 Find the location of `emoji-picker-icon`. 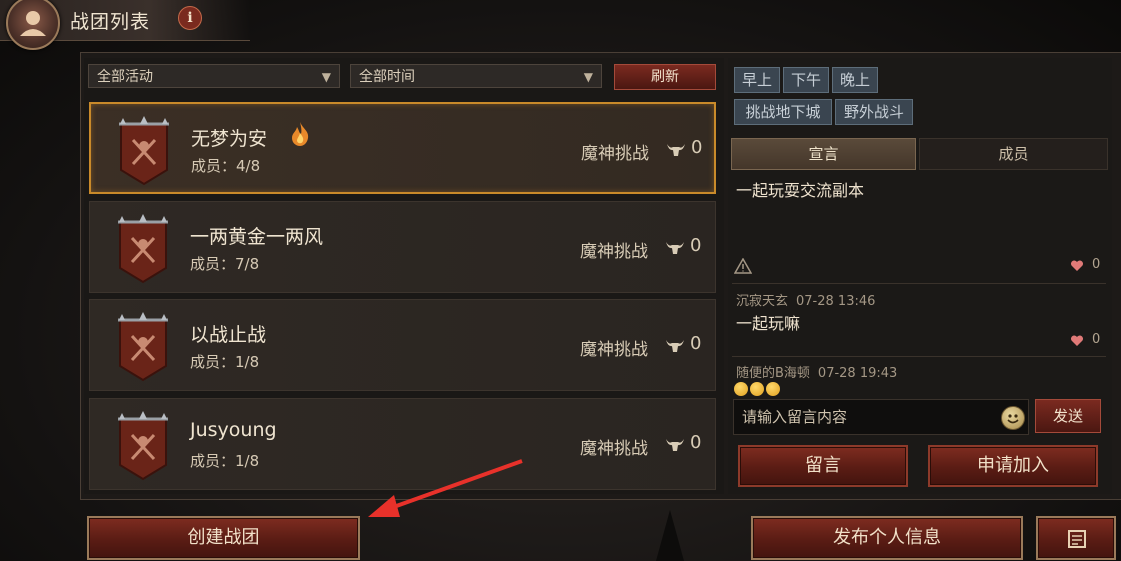

emoji-picker-icon is located at coordinates (1013, 418).